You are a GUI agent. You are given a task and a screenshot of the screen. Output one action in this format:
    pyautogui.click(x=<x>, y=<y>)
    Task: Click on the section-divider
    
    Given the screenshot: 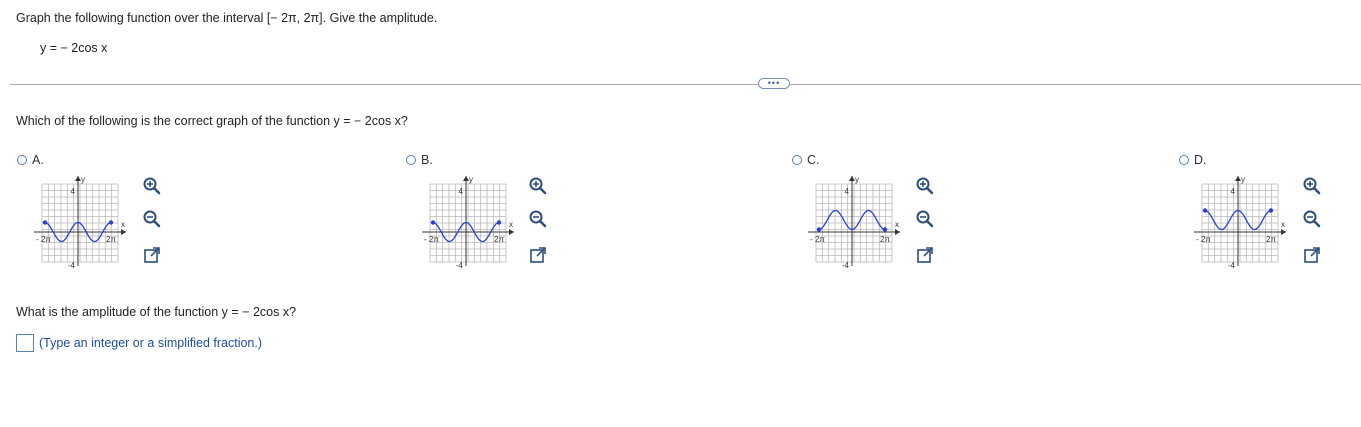 What is the action you would take?
    pyautogui.click(x=685, y=84)
    